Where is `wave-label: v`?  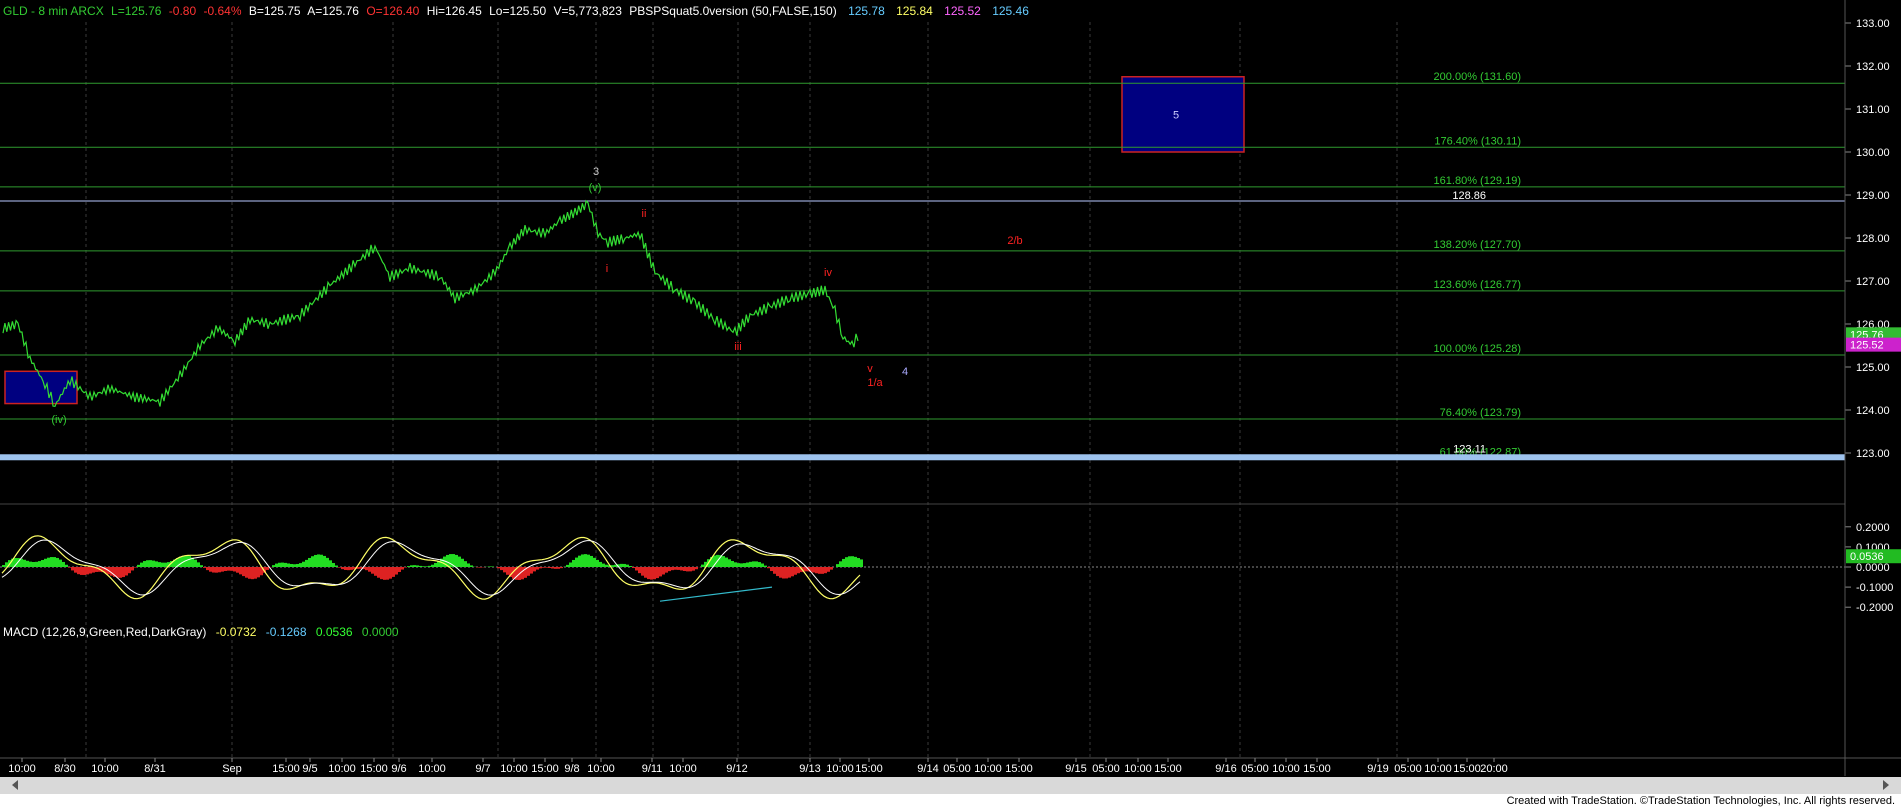
wave-label: v is located at coordinates (870, 369).